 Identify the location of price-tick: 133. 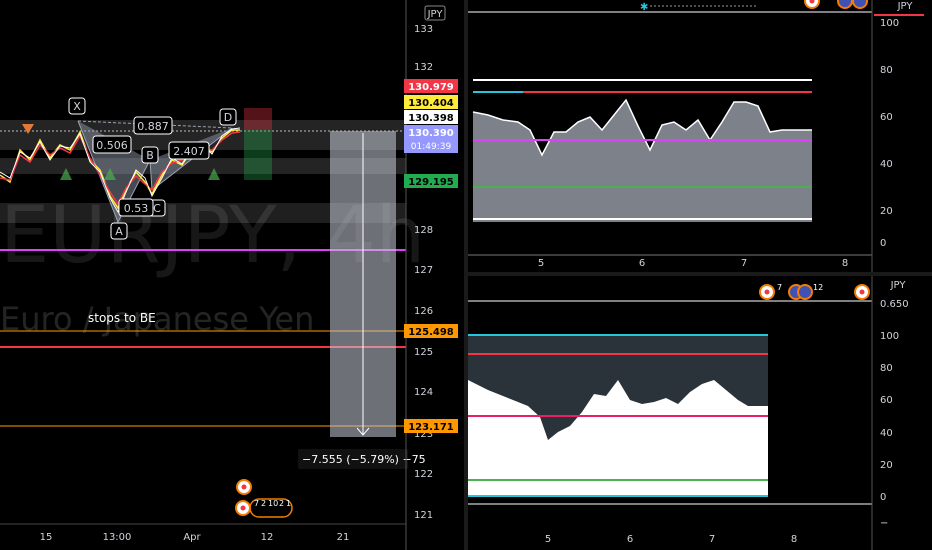
(423, 29).